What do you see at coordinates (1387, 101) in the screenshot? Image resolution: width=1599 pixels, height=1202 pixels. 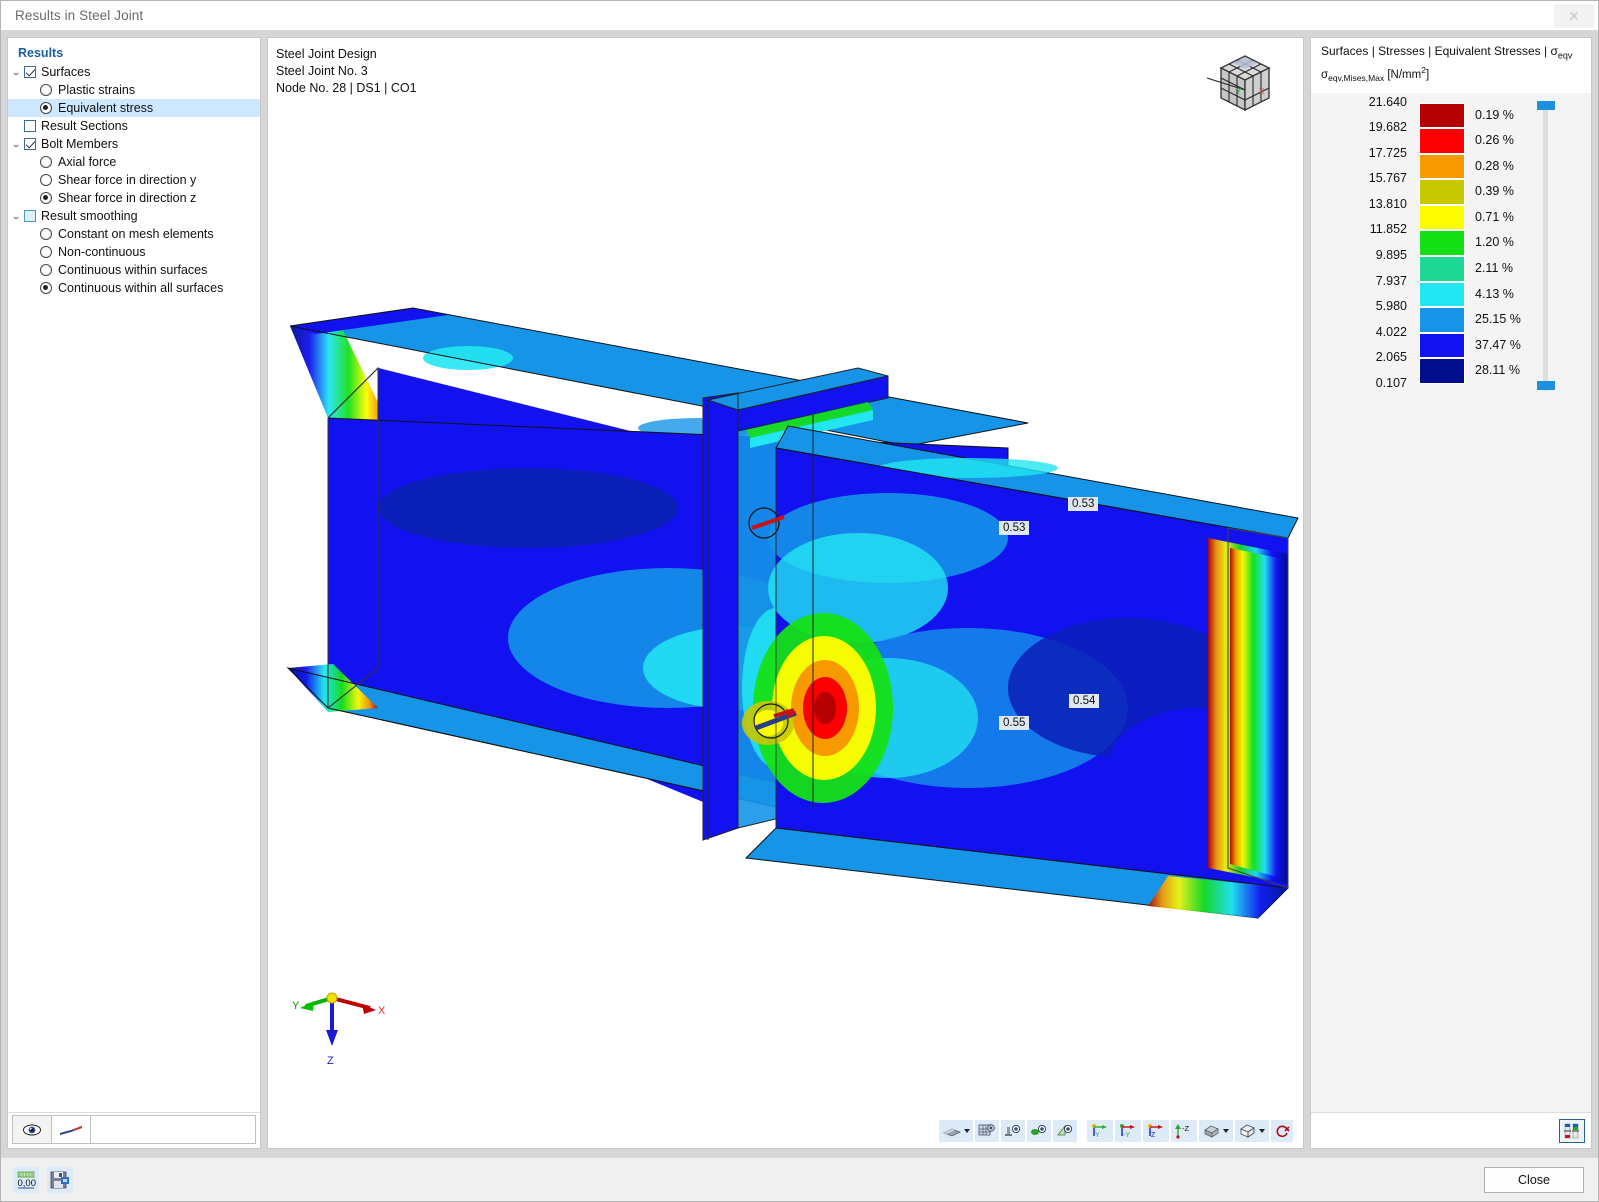 I see `legend-value: 21.640` at bounding box center [1387, 101].